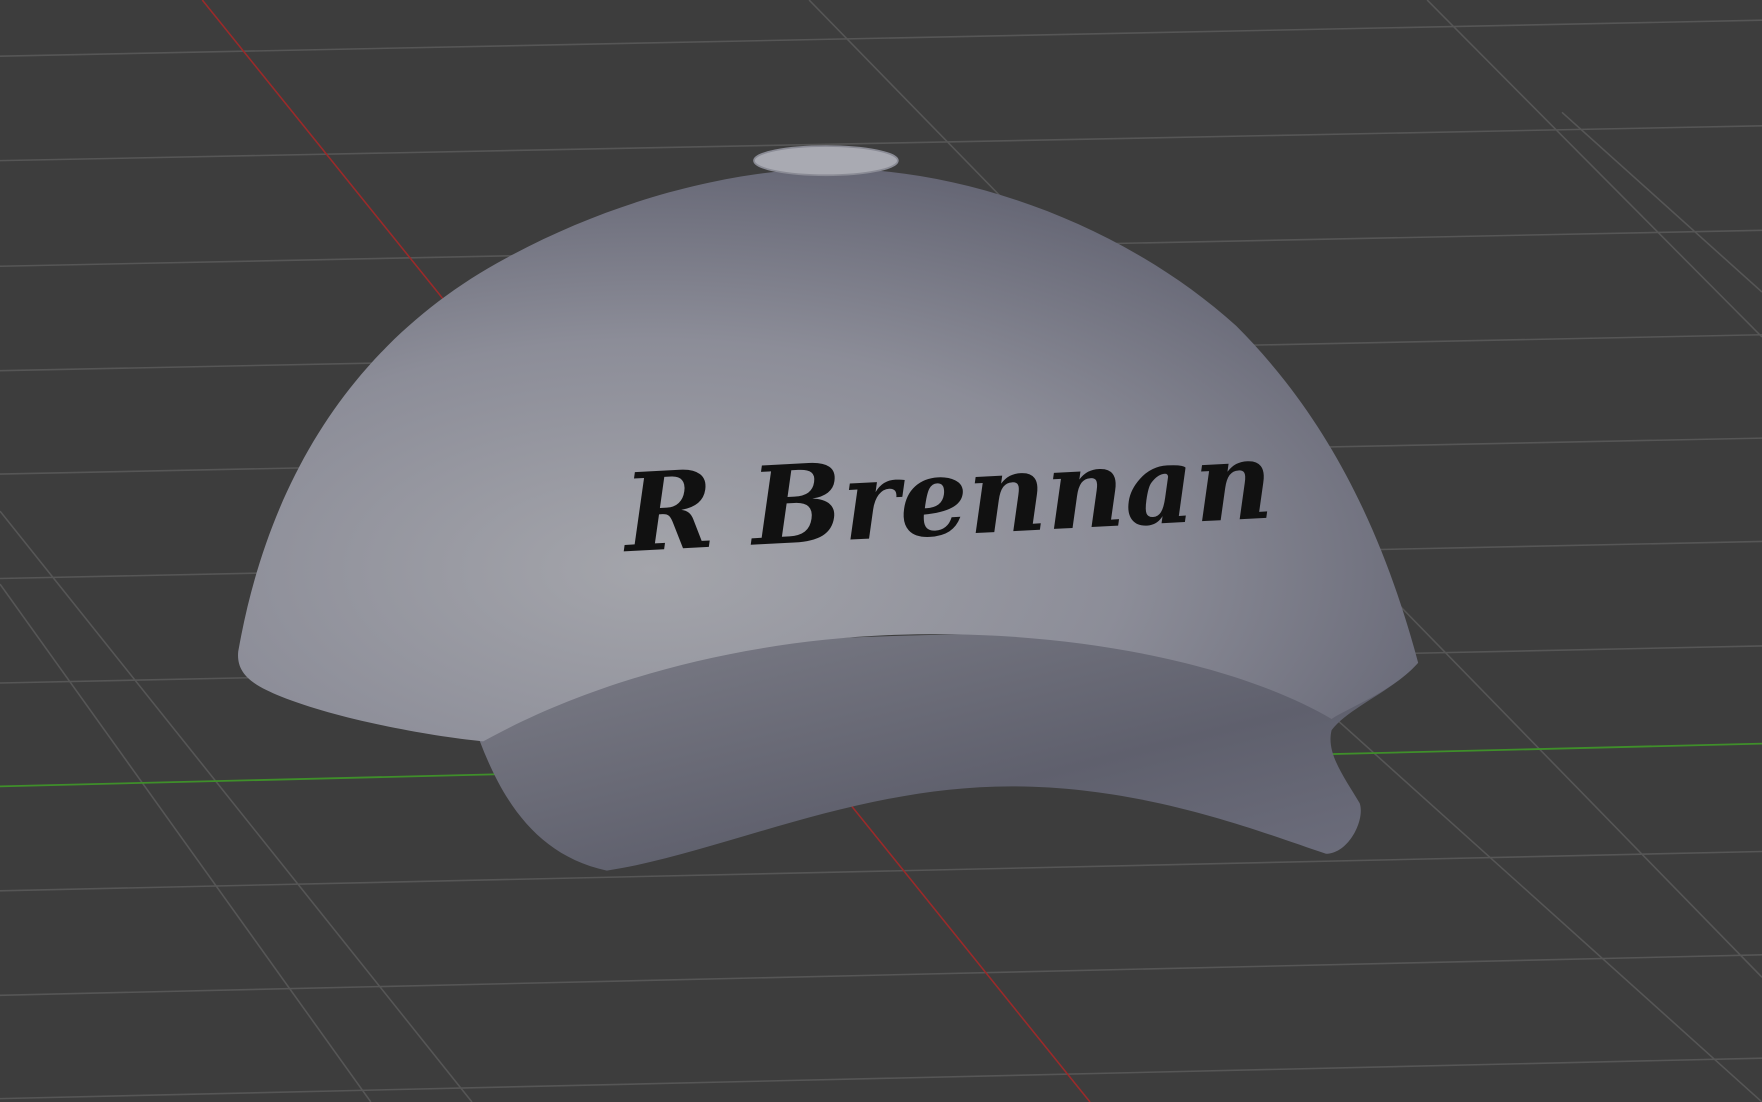 The width and height of the screenshot is (1762, 1102). I want to click on cap-top-button, so click(826, 161).